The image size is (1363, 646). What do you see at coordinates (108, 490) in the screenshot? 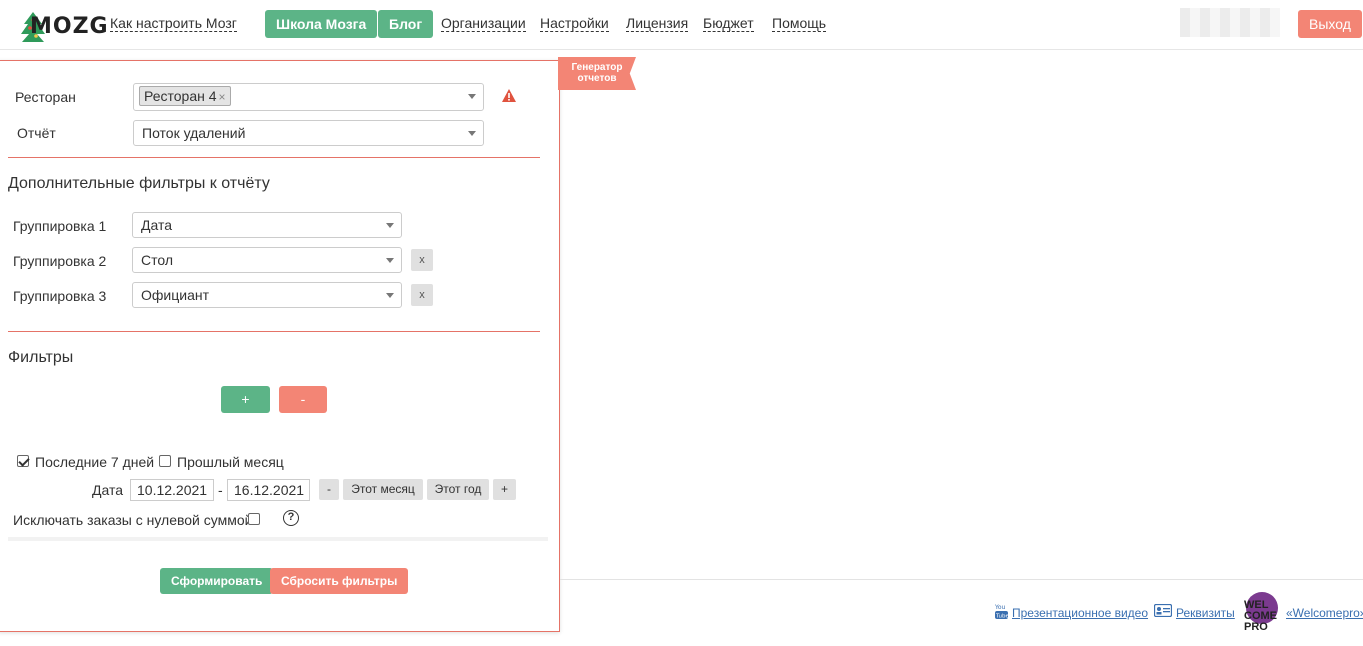
I see `date-label: Дата` at bounding box center [108, 490].